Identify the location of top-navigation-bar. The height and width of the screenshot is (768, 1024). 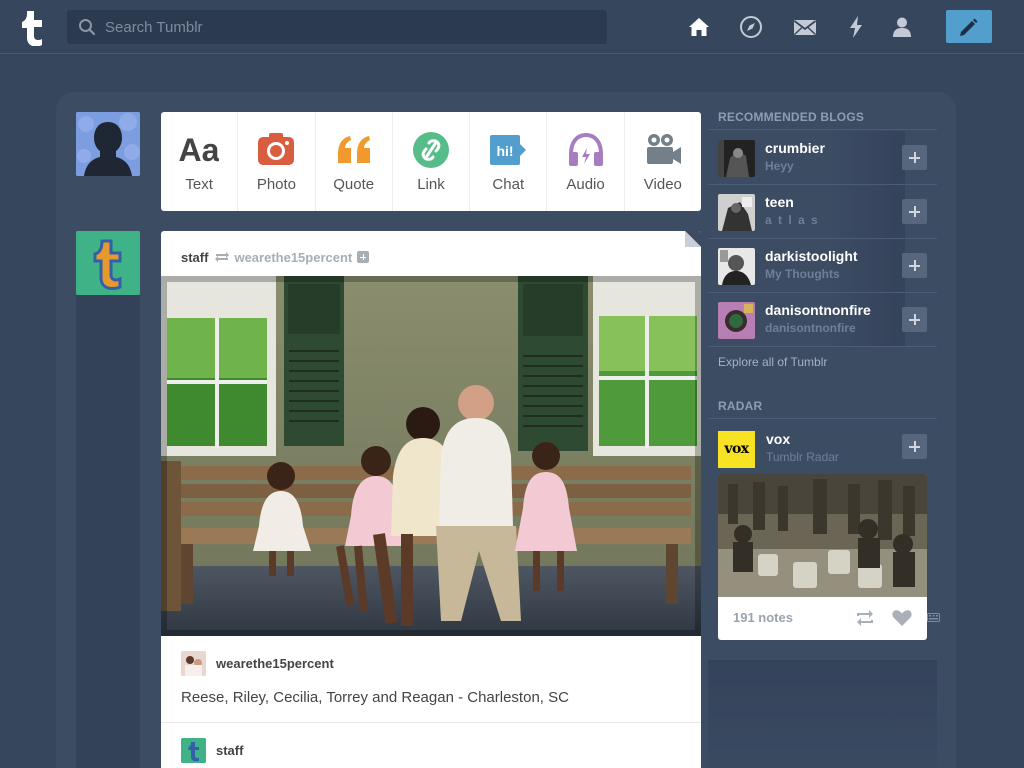
(512, 27).